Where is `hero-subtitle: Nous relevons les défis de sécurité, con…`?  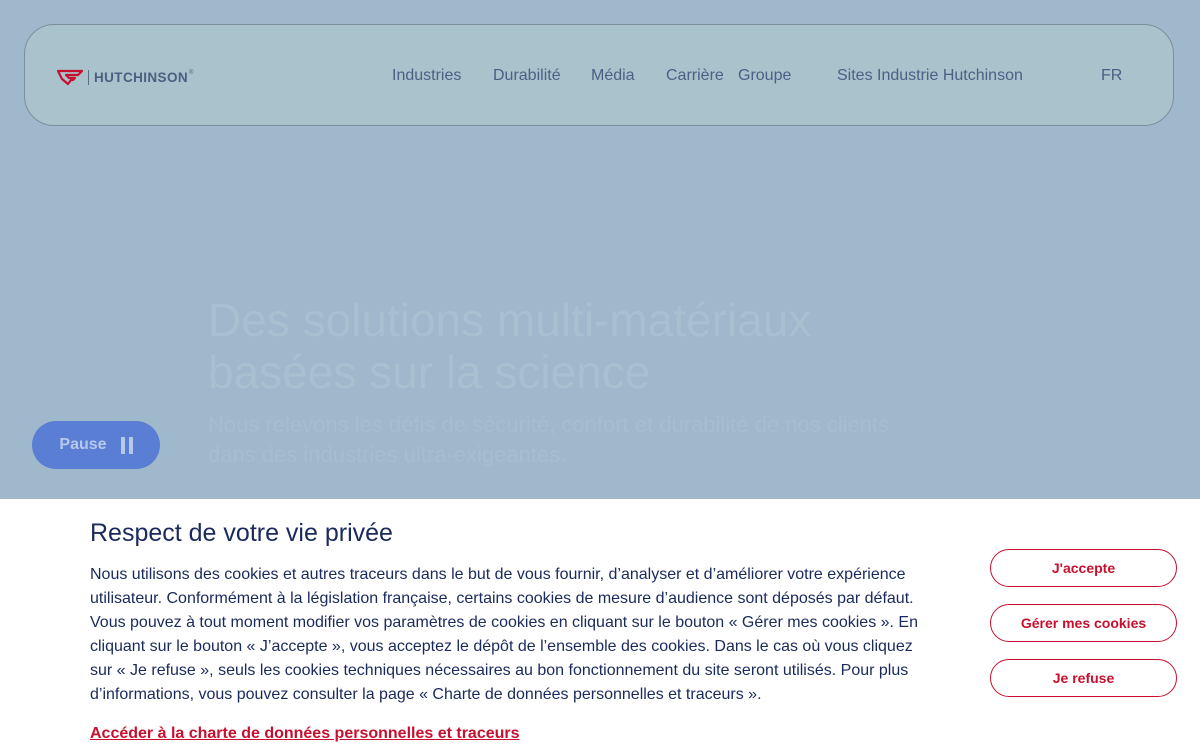
hero-subtitle: Nous relevons les défis de sécurité, con… is located at coordinates (549, 439).